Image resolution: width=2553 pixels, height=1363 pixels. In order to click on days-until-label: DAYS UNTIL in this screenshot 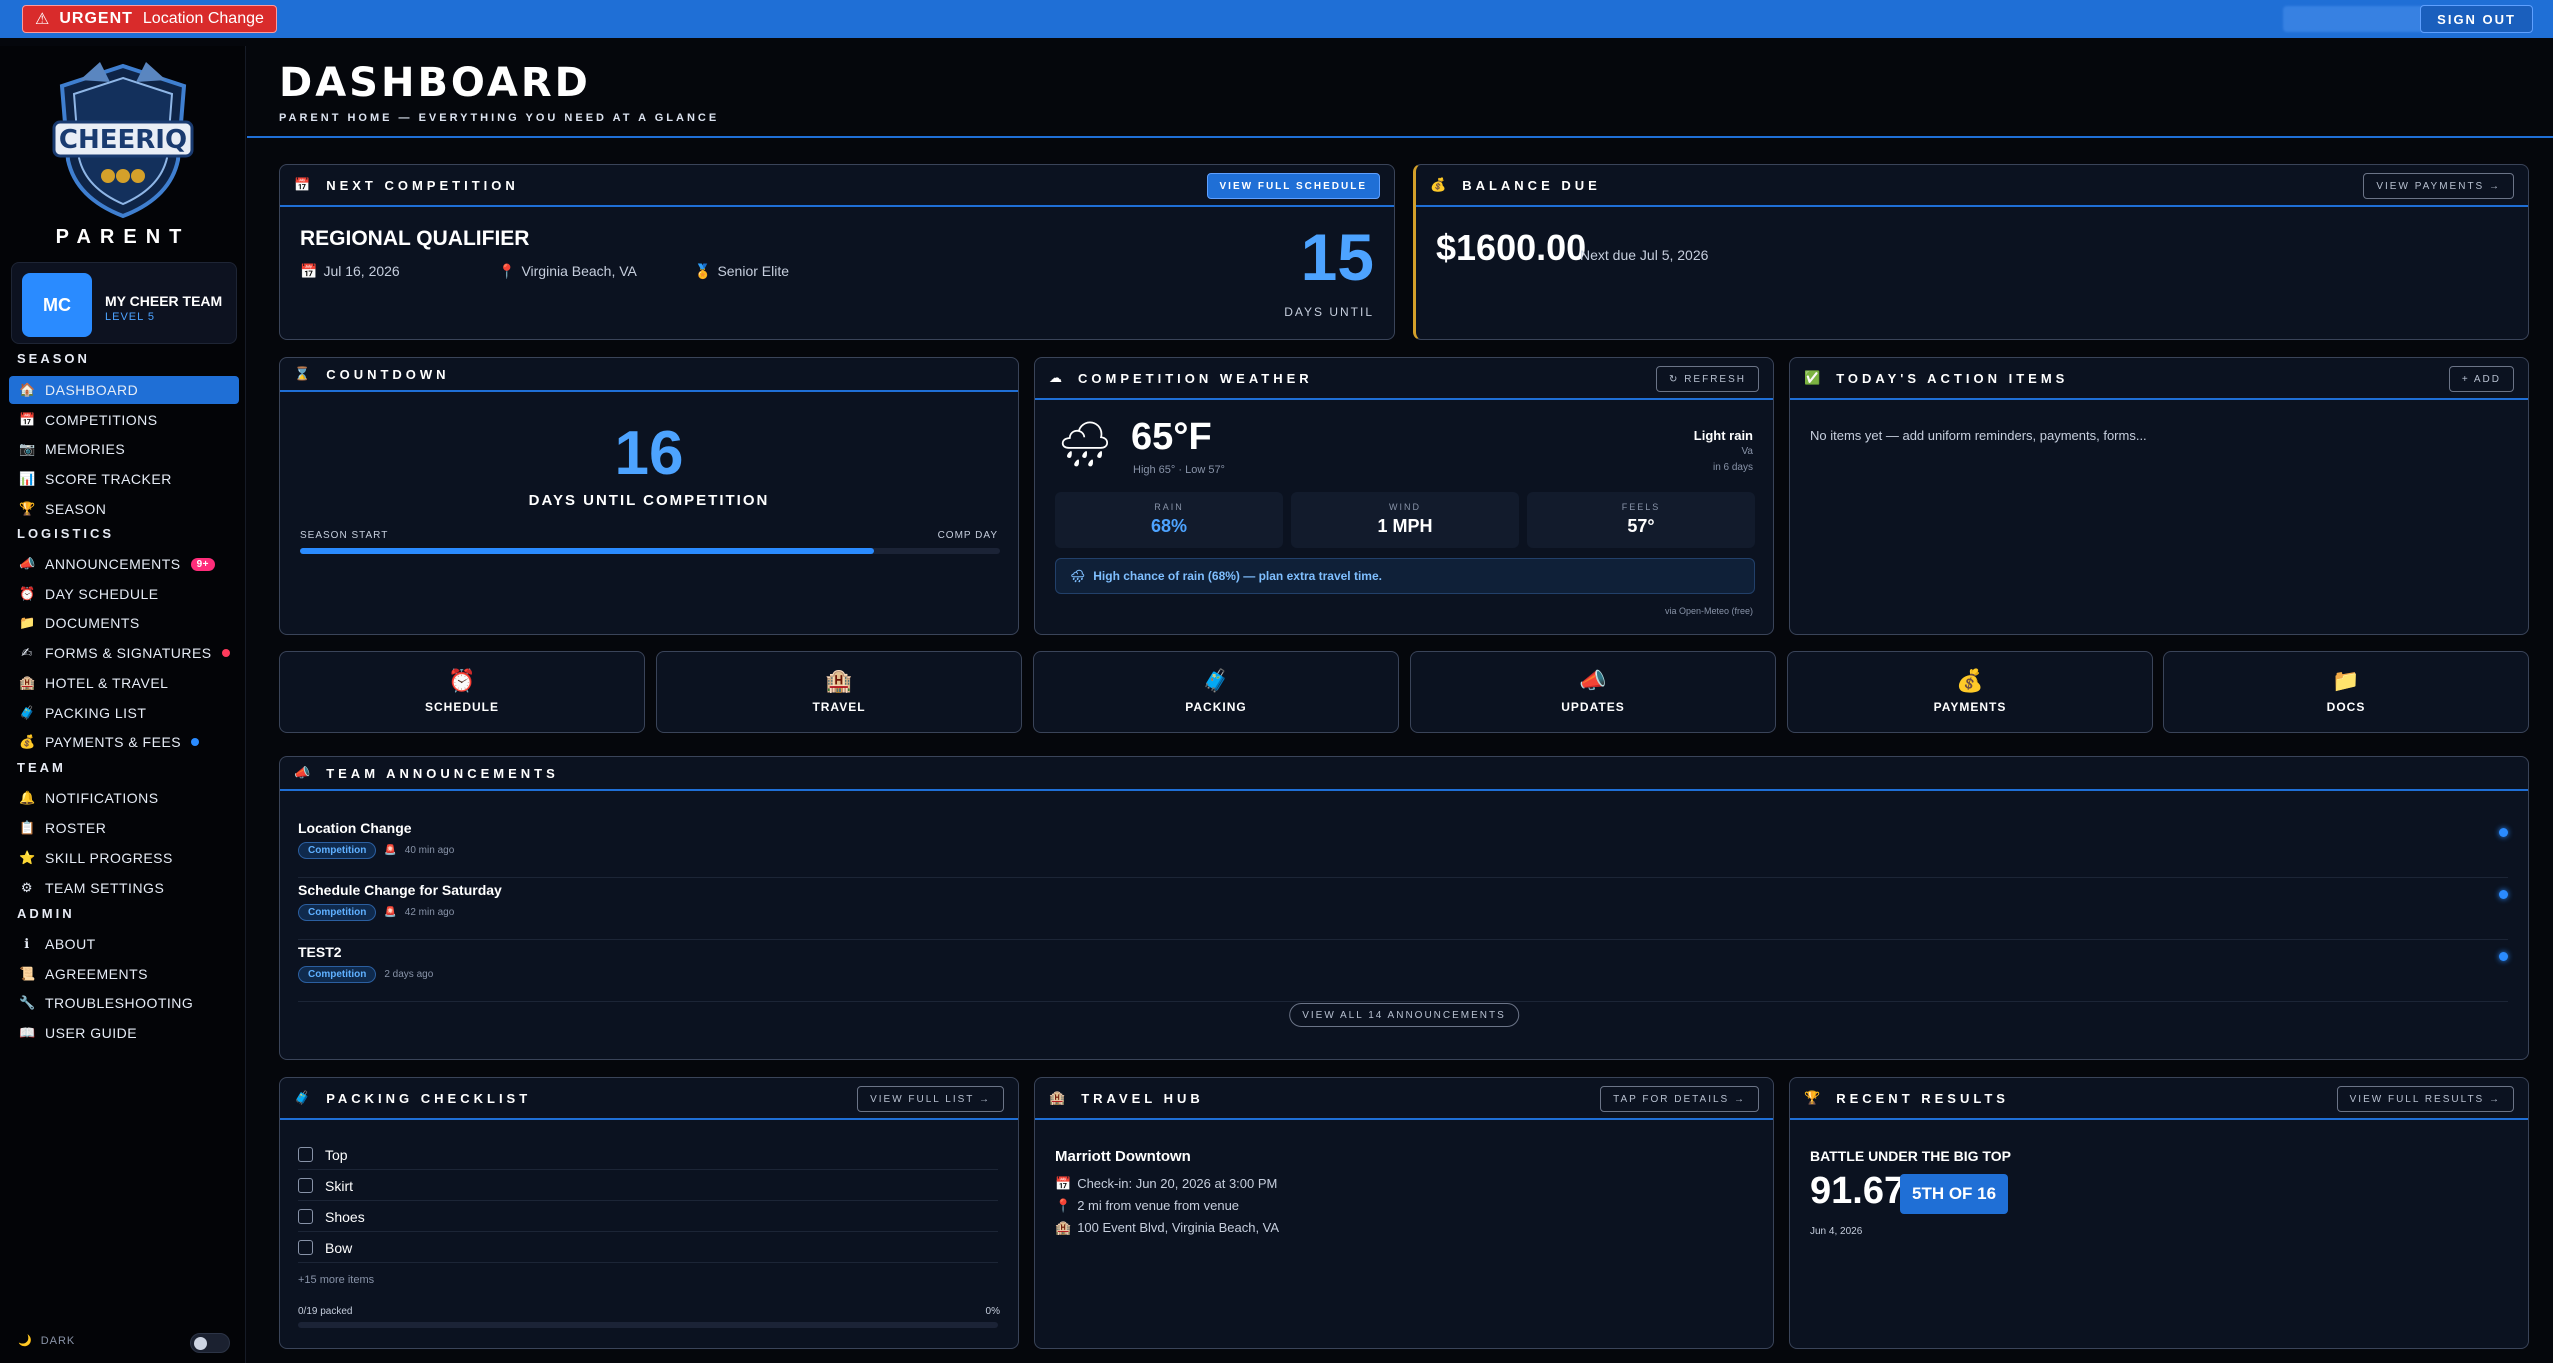, I will do `click(1329, 312)`.